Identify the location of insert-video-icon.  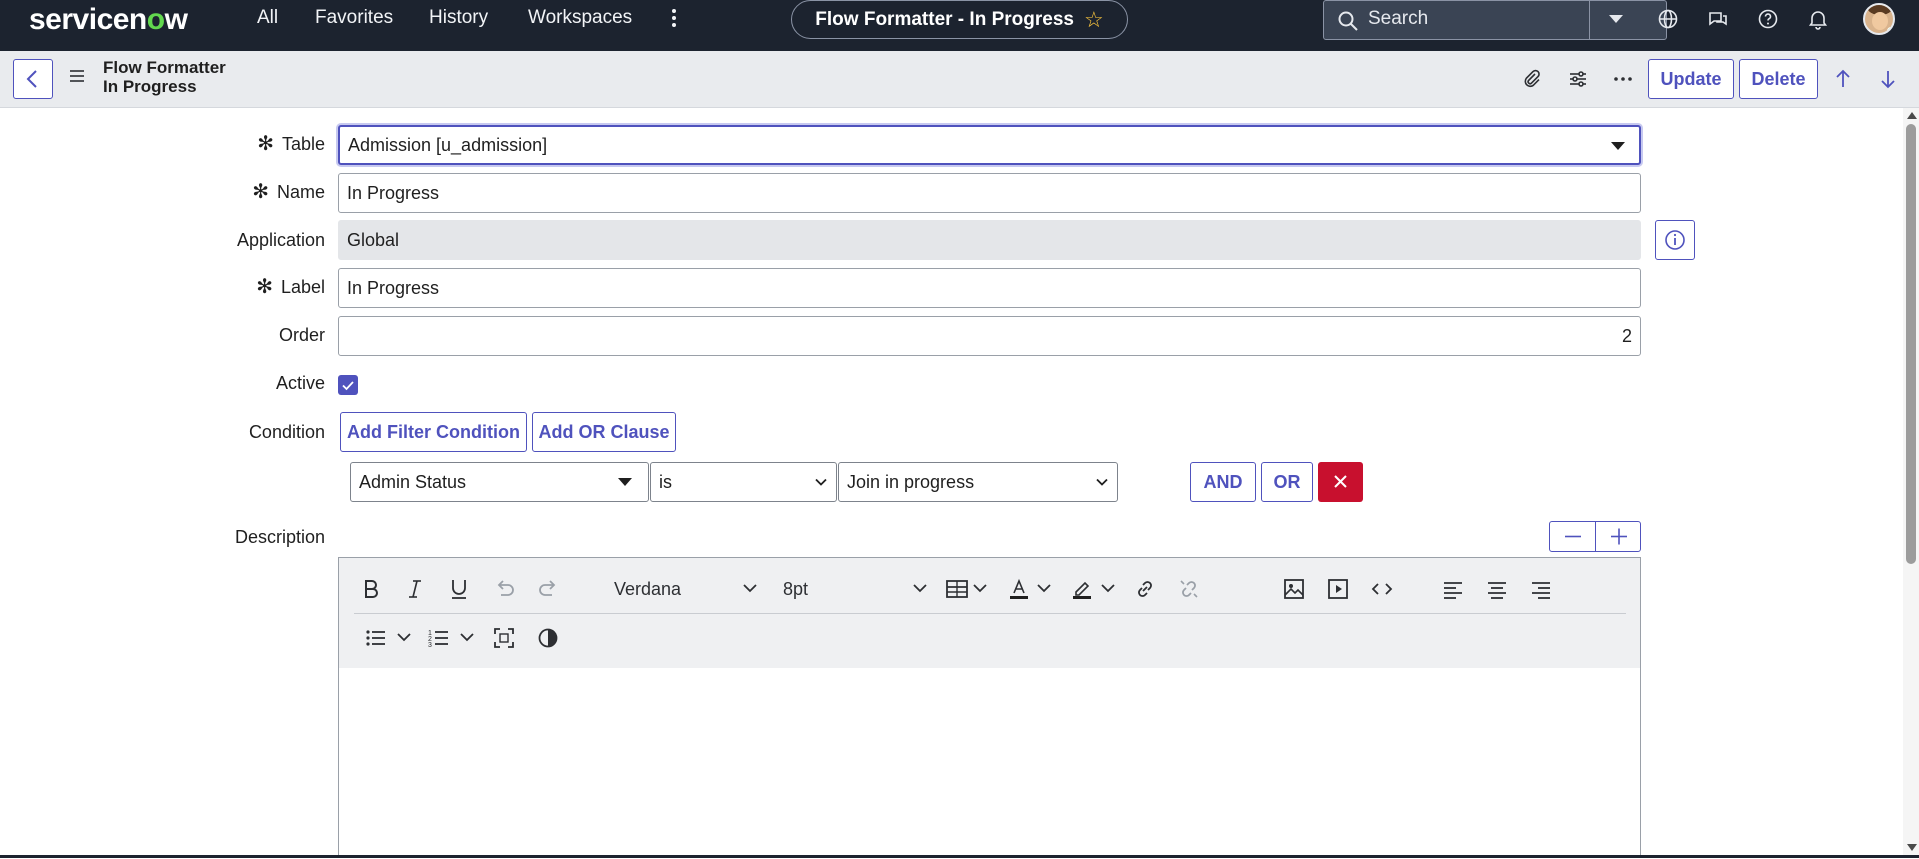
(1338, 589).